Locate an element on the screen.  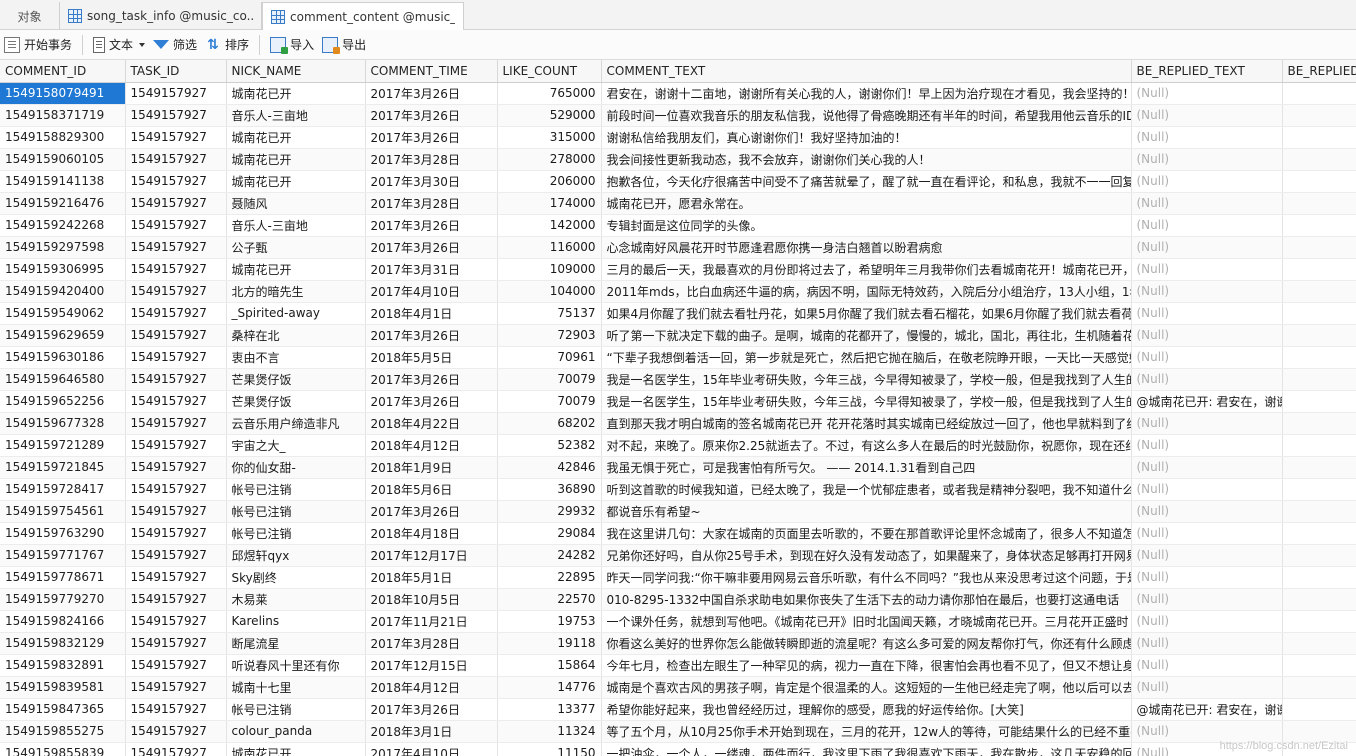
table-cell: 城南花已开 is located at coordinates (296, 269).